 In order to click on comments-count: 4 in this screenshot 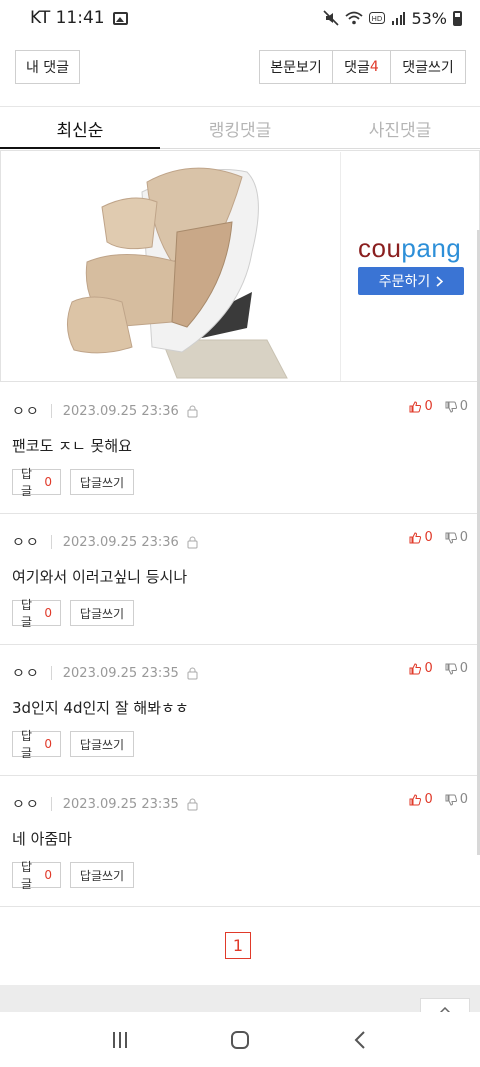, I will do `click(374, 67)`.